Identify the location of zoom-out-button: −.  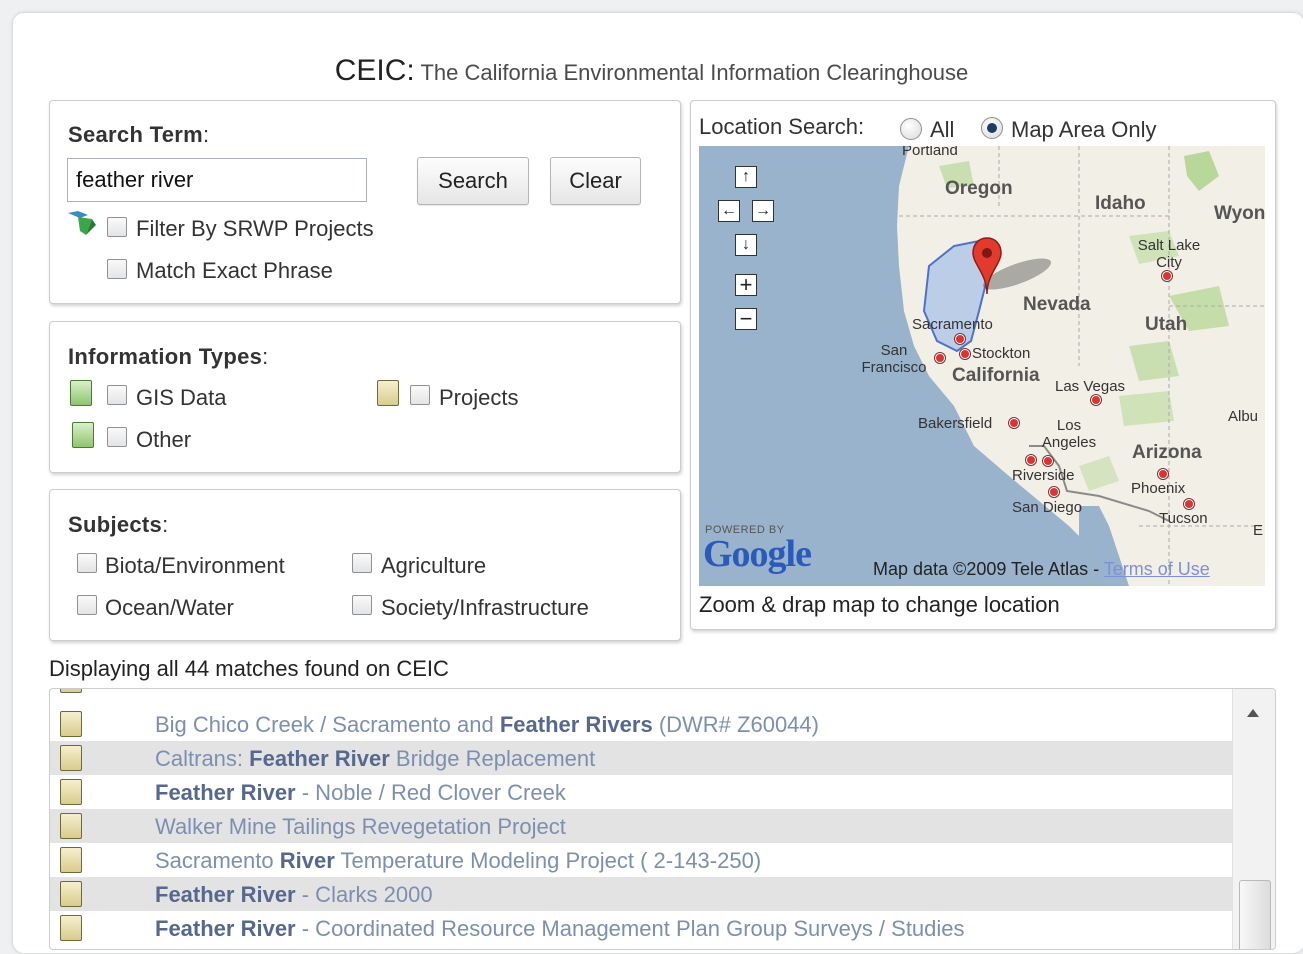
(746, 319).